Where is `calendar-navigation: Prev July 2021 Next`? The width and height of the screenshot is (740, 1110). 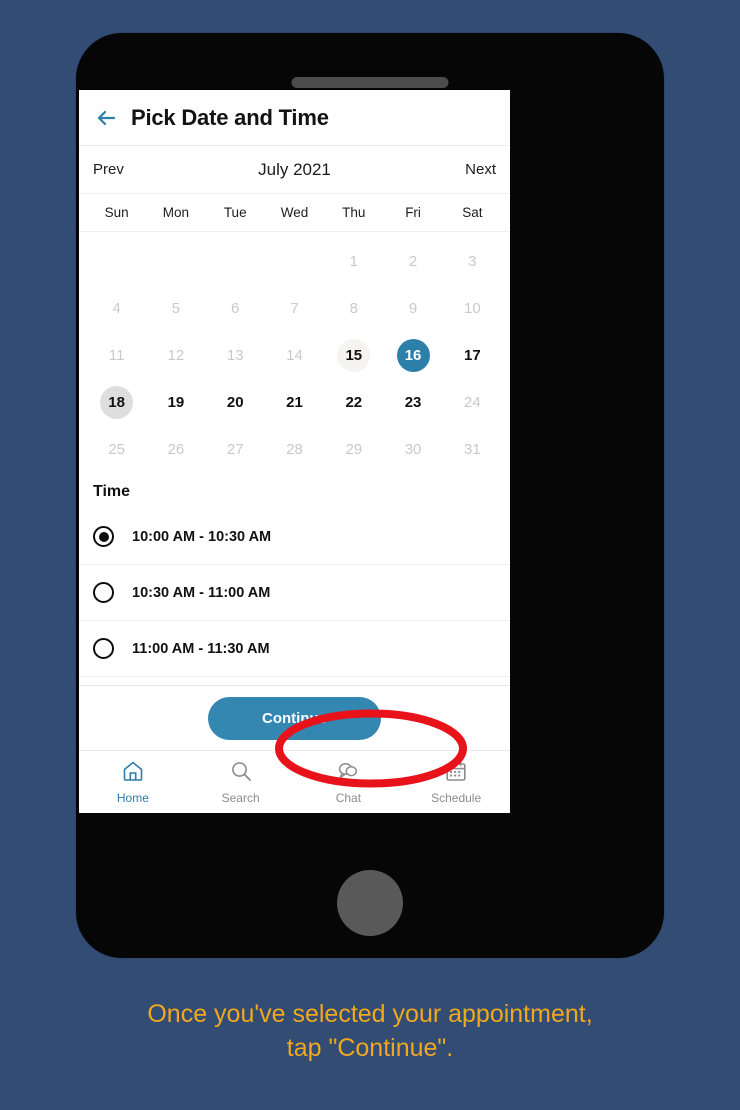 calendar-navigation: Prev July 2021 Next is located at coordinates (294, 170).